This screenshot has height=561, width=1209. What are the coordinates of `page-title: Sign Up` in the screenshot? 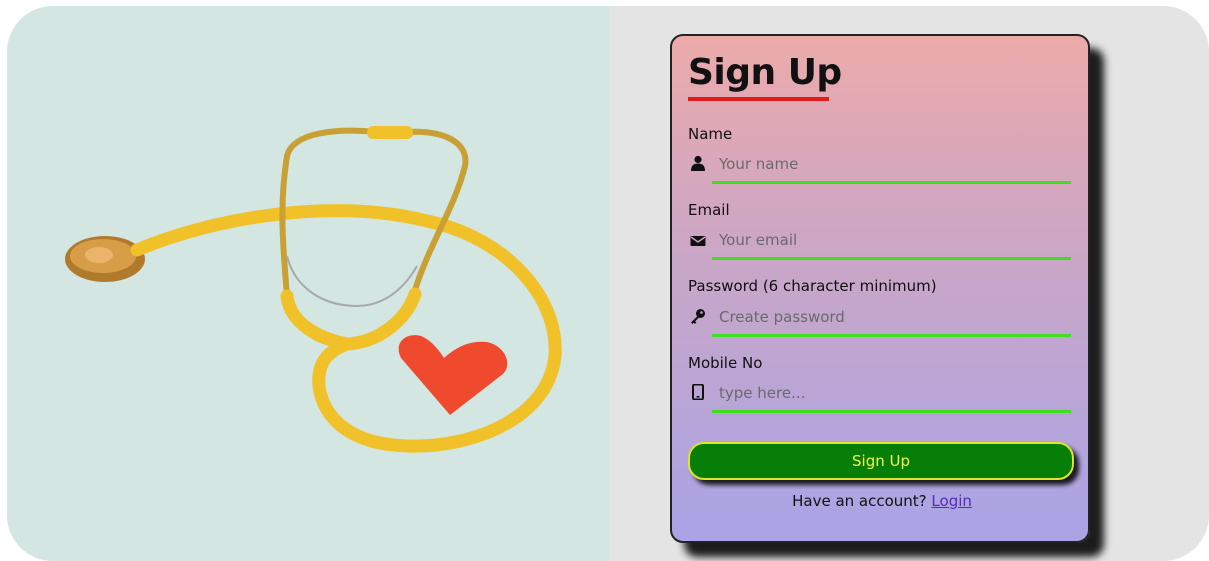 It's located at (765, 72).